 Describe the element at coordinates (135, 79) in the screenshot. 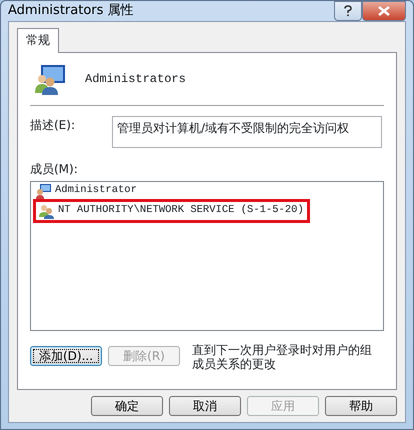

I see `group-name: Administrators` at that location.